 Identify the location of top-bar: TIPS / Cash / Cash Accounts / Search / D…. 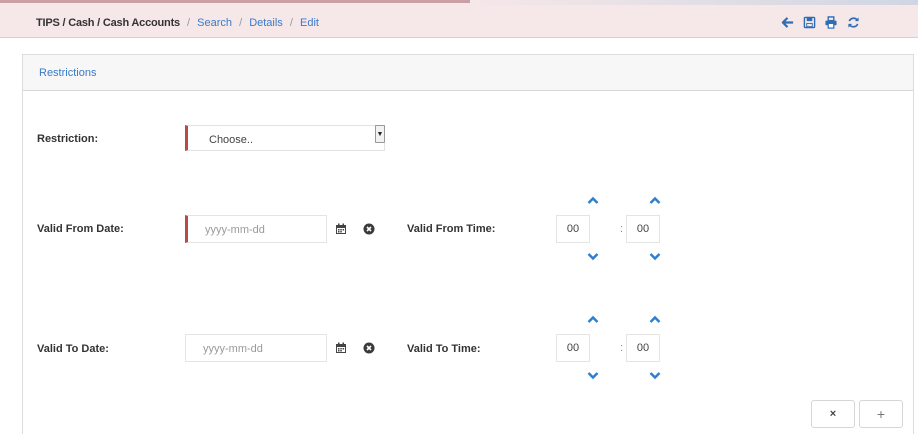
(459, 19).